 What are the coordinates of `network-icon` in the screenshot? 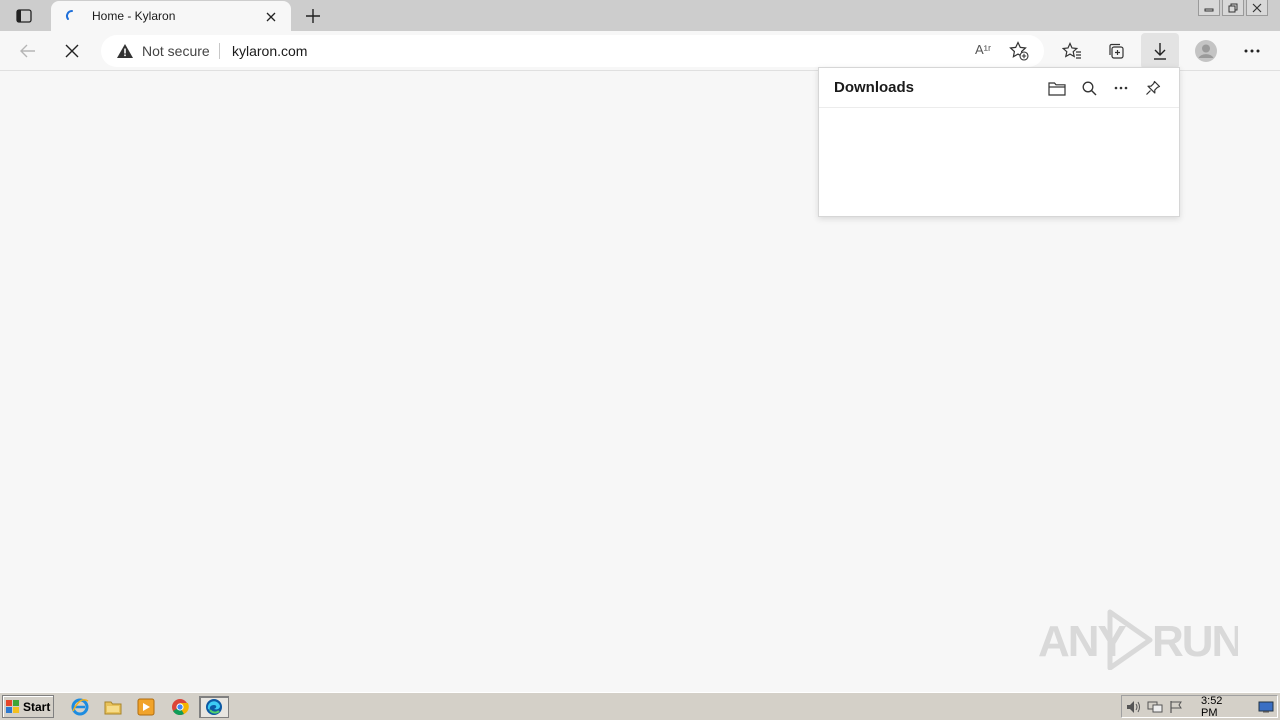 It's located at (1155, 707).